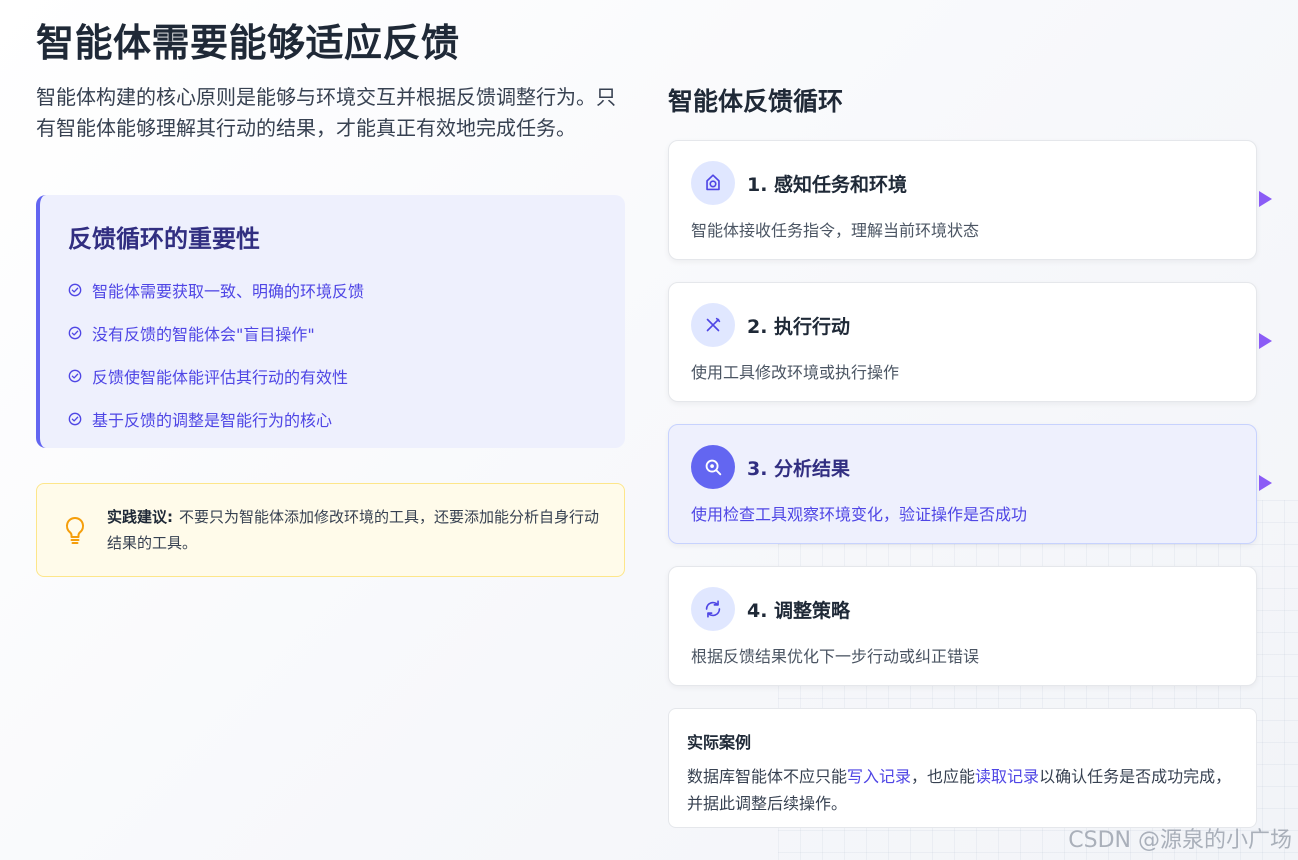  I want to click on loop-title: 智能体反馈循环, so click(756, 101).